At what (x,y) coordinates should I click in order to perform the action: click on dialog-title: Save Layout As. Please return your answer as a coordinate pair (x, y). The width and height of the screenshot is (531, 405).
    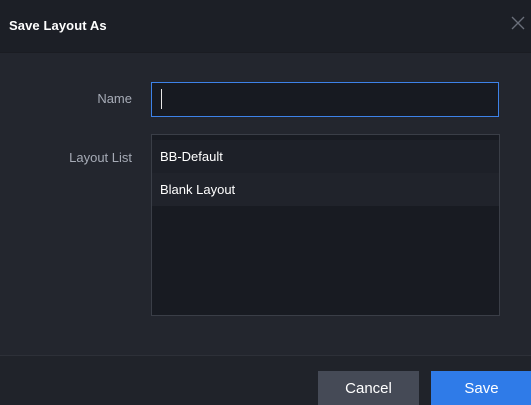
    Looking at the image, I should click on (58, 25).